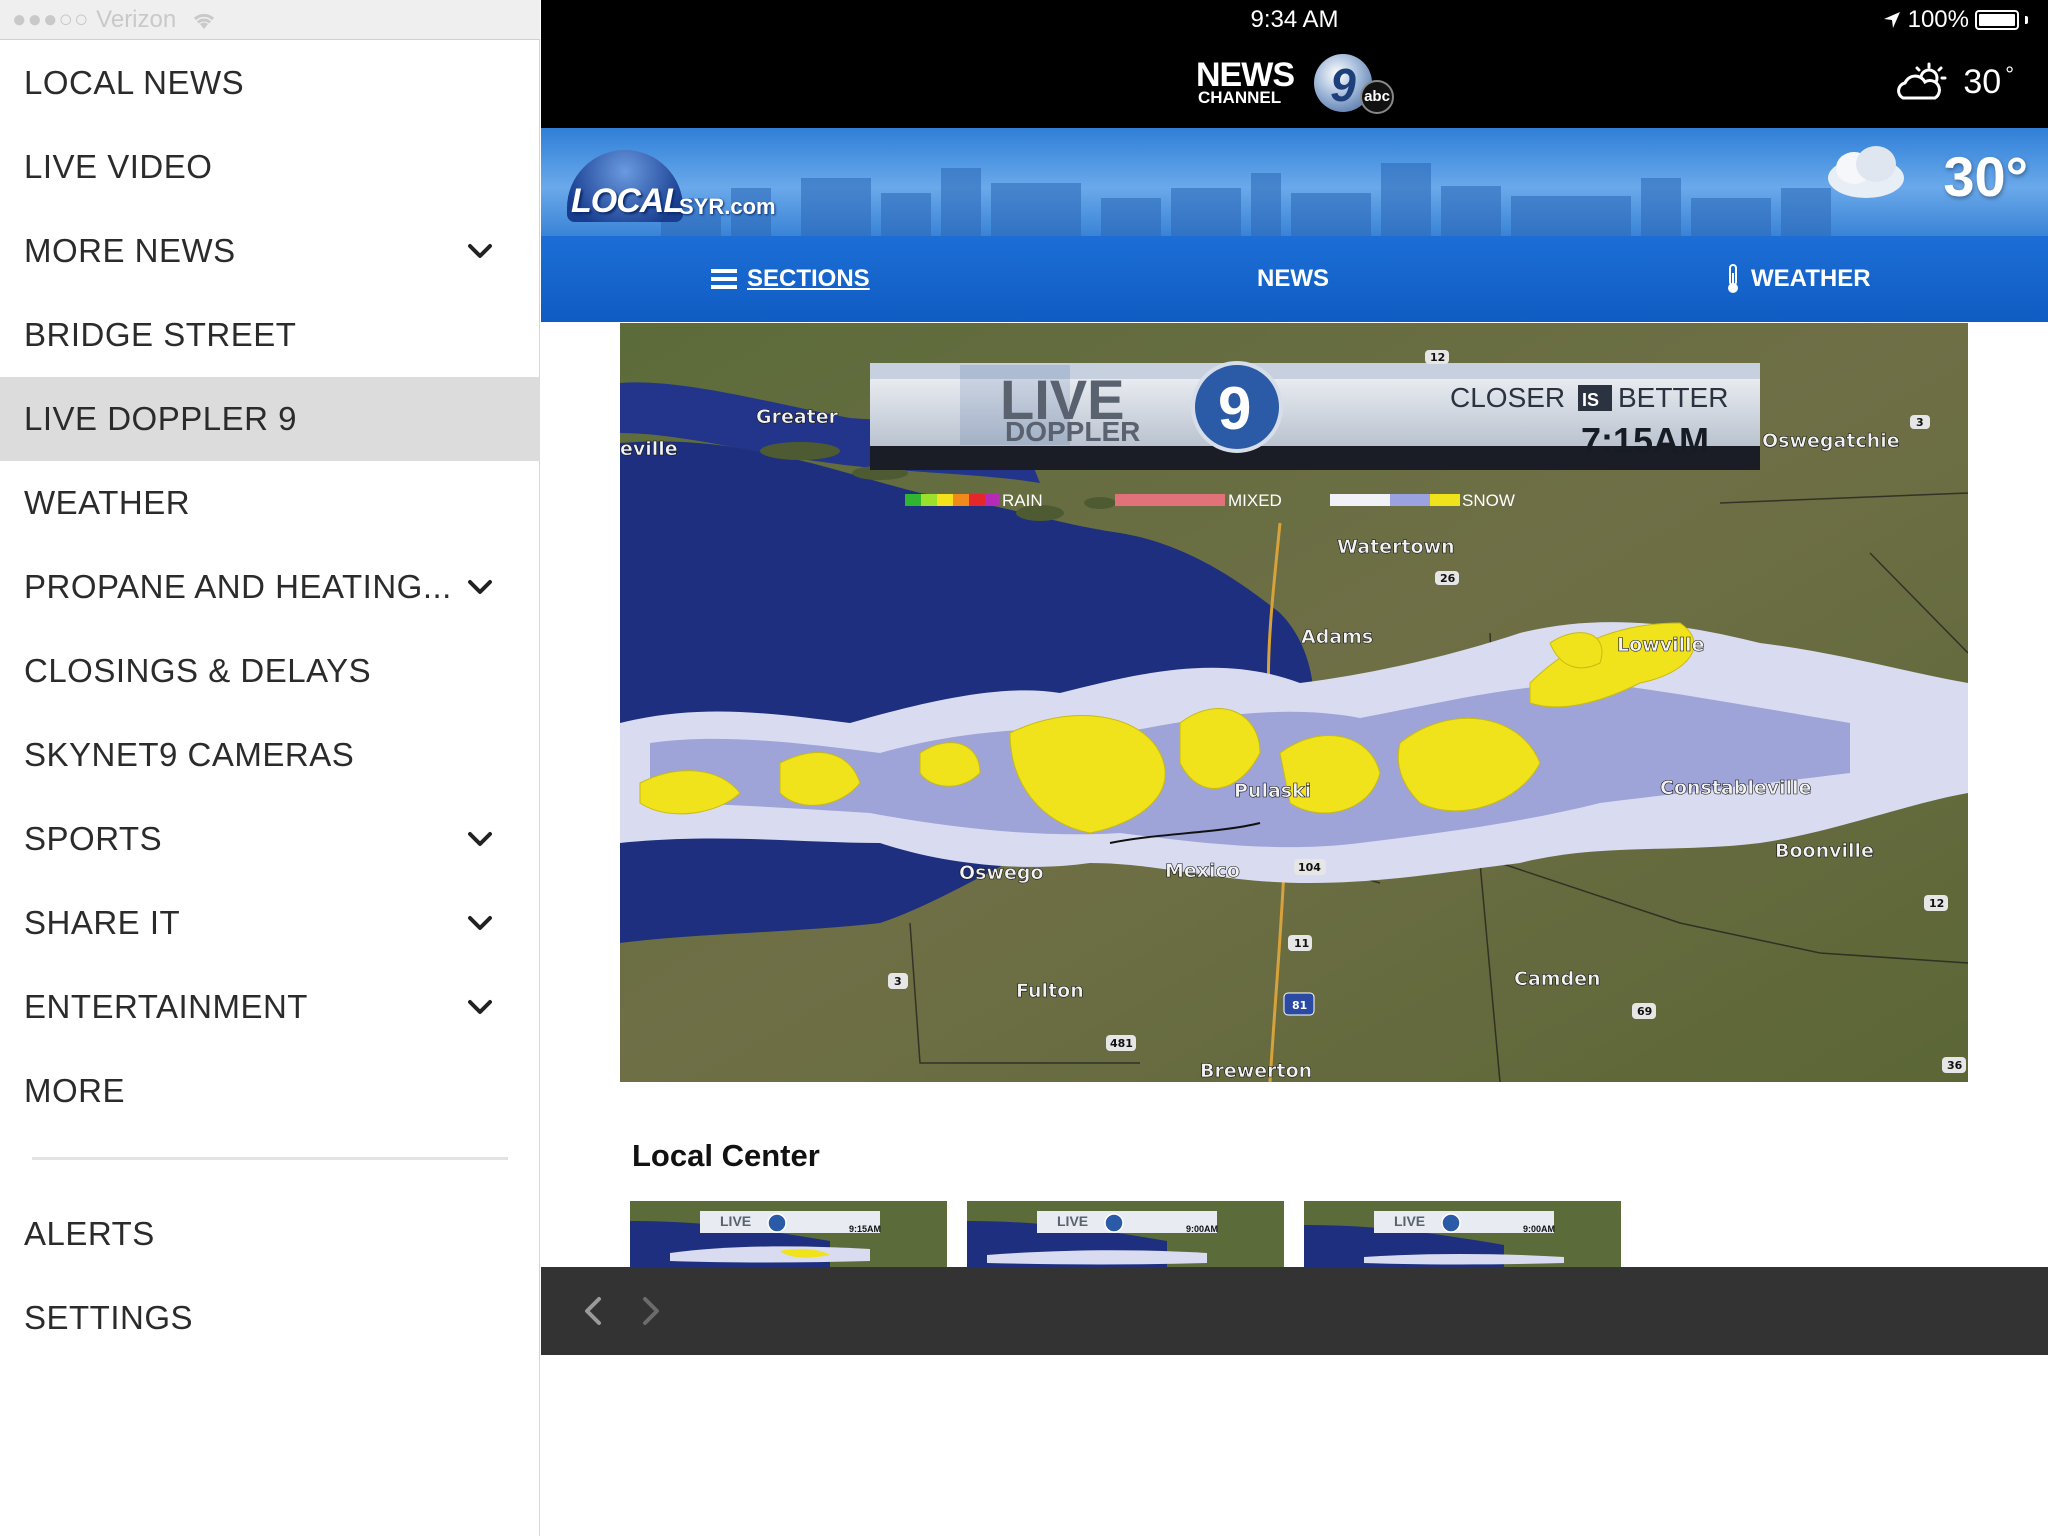 This screenshot has height=1536, width=2048. I want to click on battery-indicator: 100%, so click(1955, 20).